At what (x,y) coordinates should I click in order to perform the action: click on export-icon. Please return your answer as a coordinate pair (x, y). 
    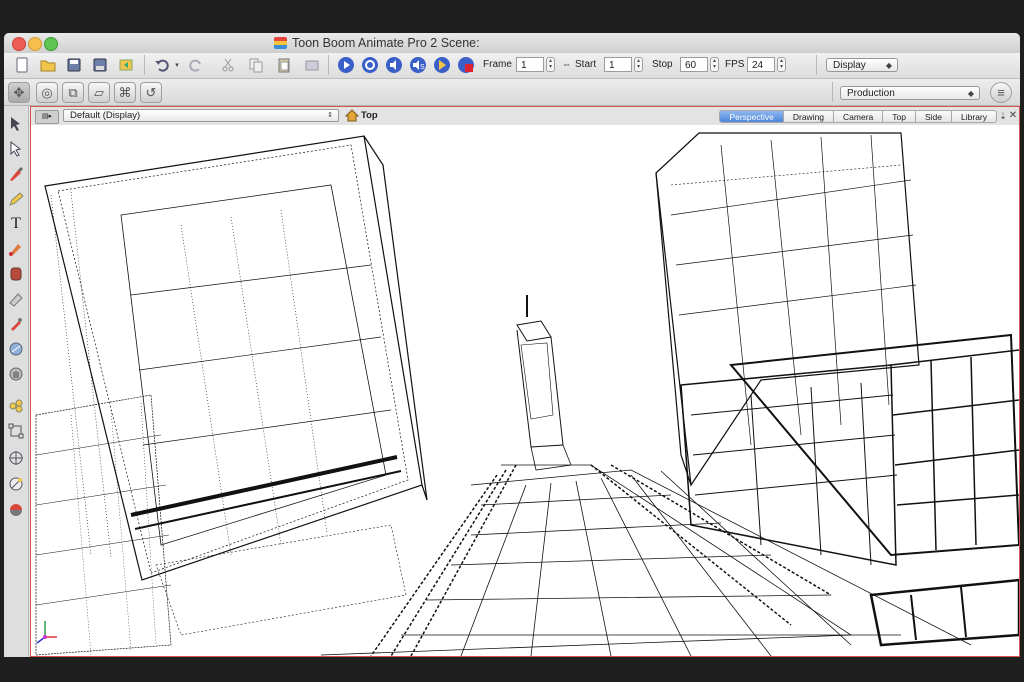
    Looking at the image, I should click on (126, 65).